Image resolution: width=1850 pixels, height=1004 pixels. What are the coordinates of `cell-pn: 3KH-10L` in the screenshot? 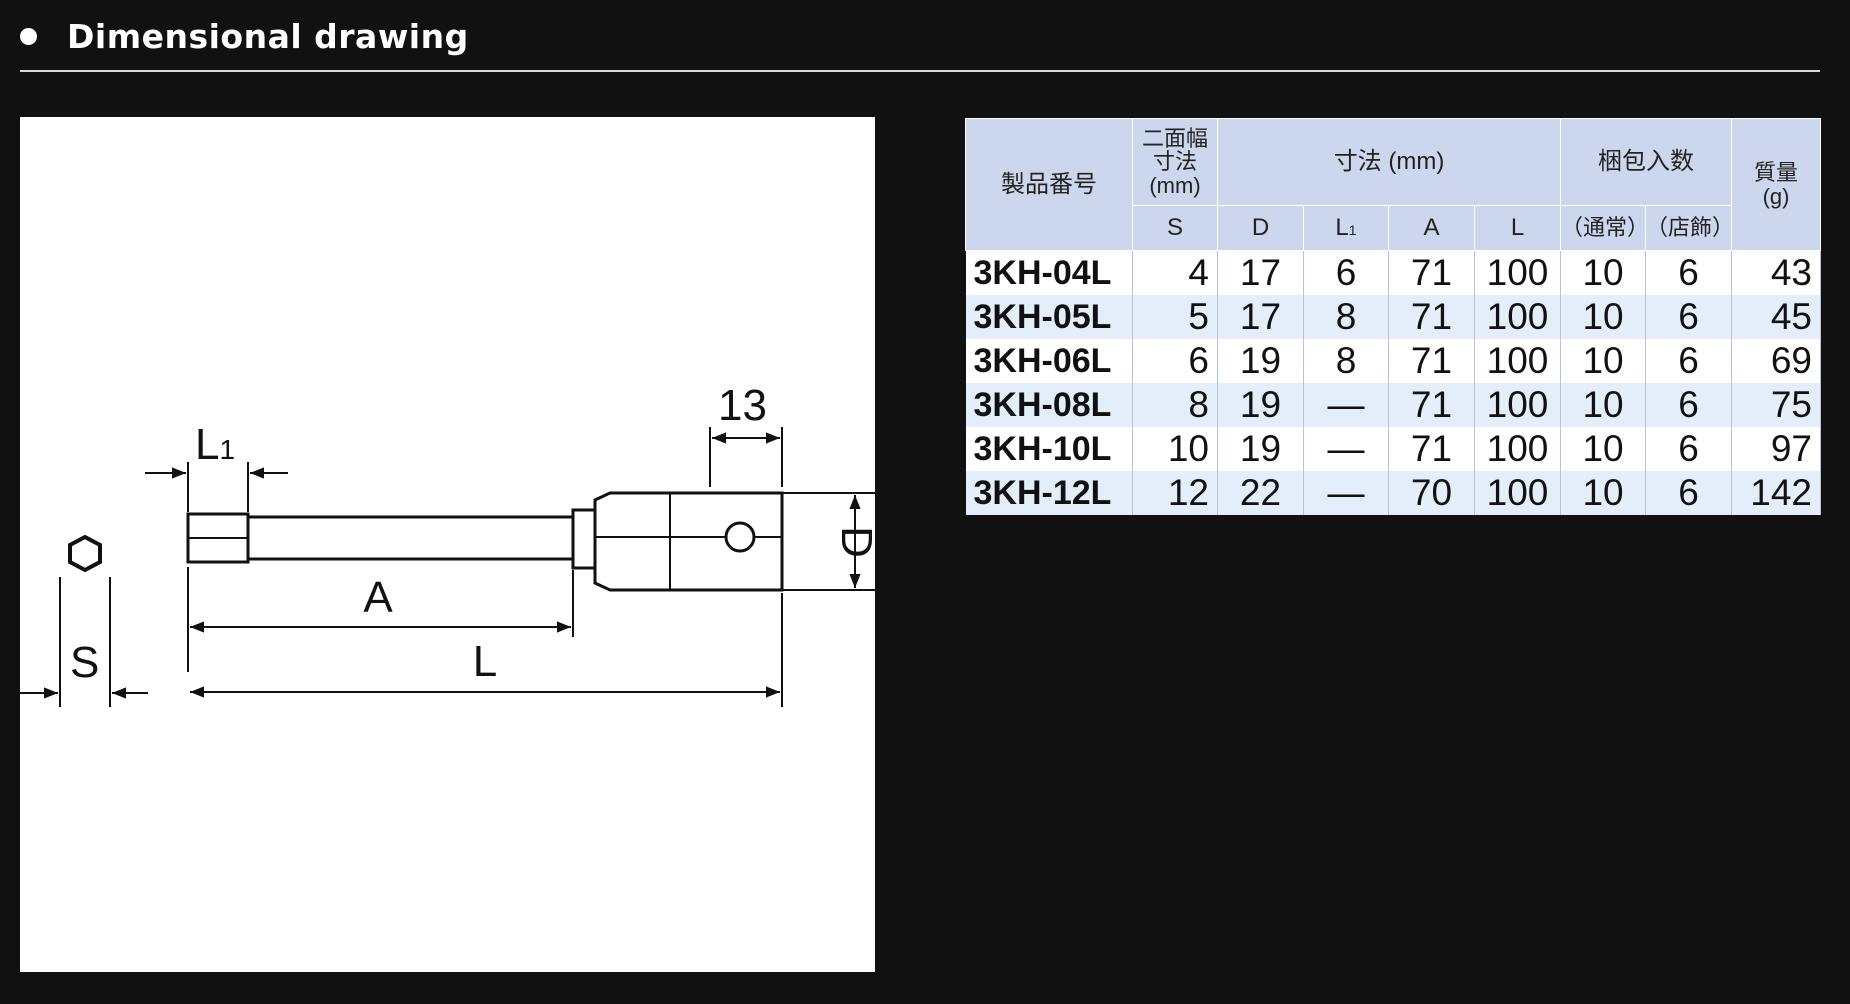 It's located at (1049, 449).